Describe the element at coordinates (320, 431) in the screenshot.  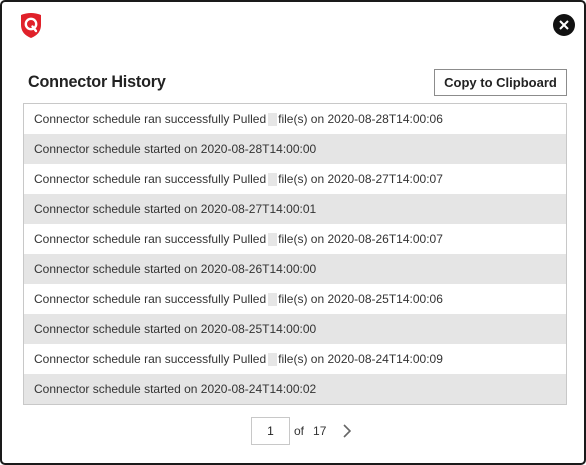
I see `pagination-total-pages: 17` at that location.